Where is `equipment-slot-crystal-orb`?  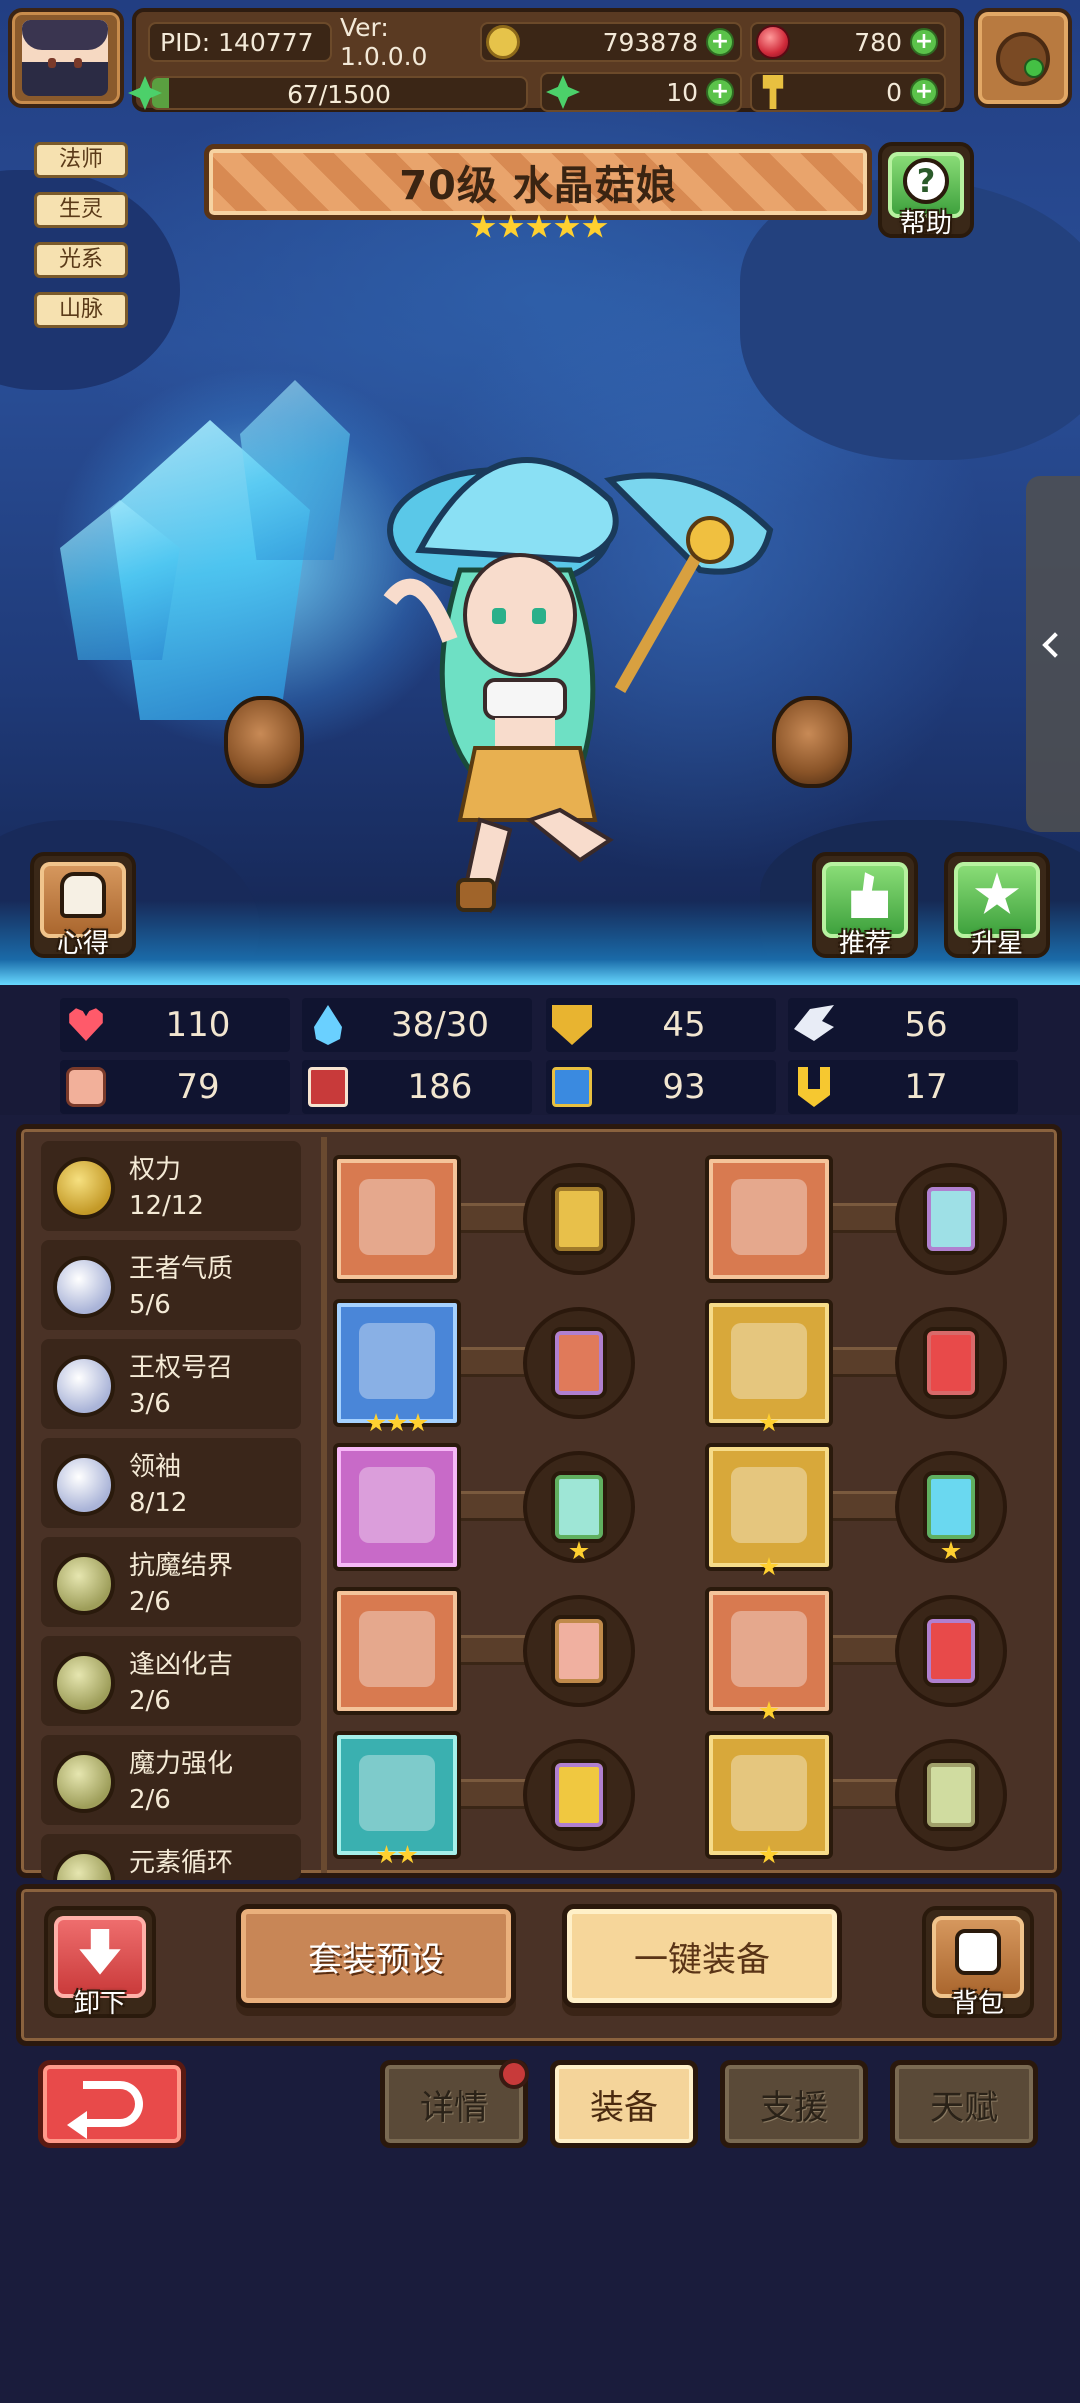
equipment-slot-crystal-orb is located at coordinates (397, 1365).